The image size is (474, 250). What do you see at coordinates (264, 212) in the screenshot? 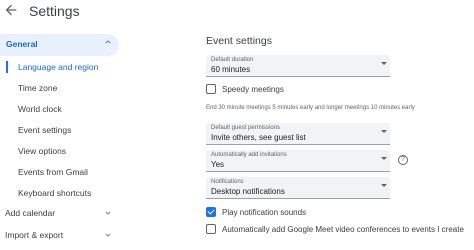
I see `play-sounds-label: Play notification sounds` at bounding box center [264, 212].